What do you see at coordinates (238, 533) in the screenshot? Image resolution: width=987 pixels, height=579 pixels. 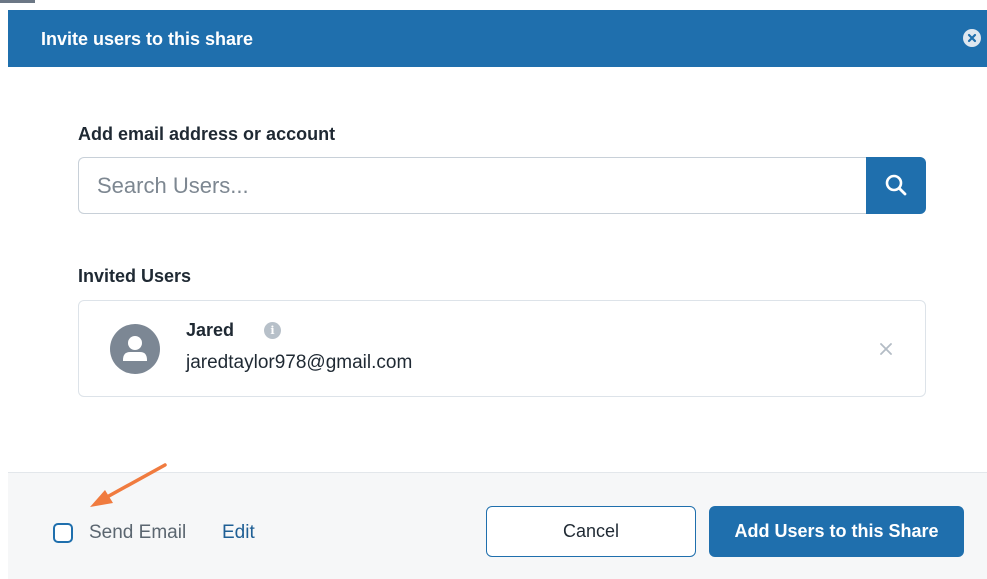 I see `edit-email-link: Edit` at bounding box center [238, 533].